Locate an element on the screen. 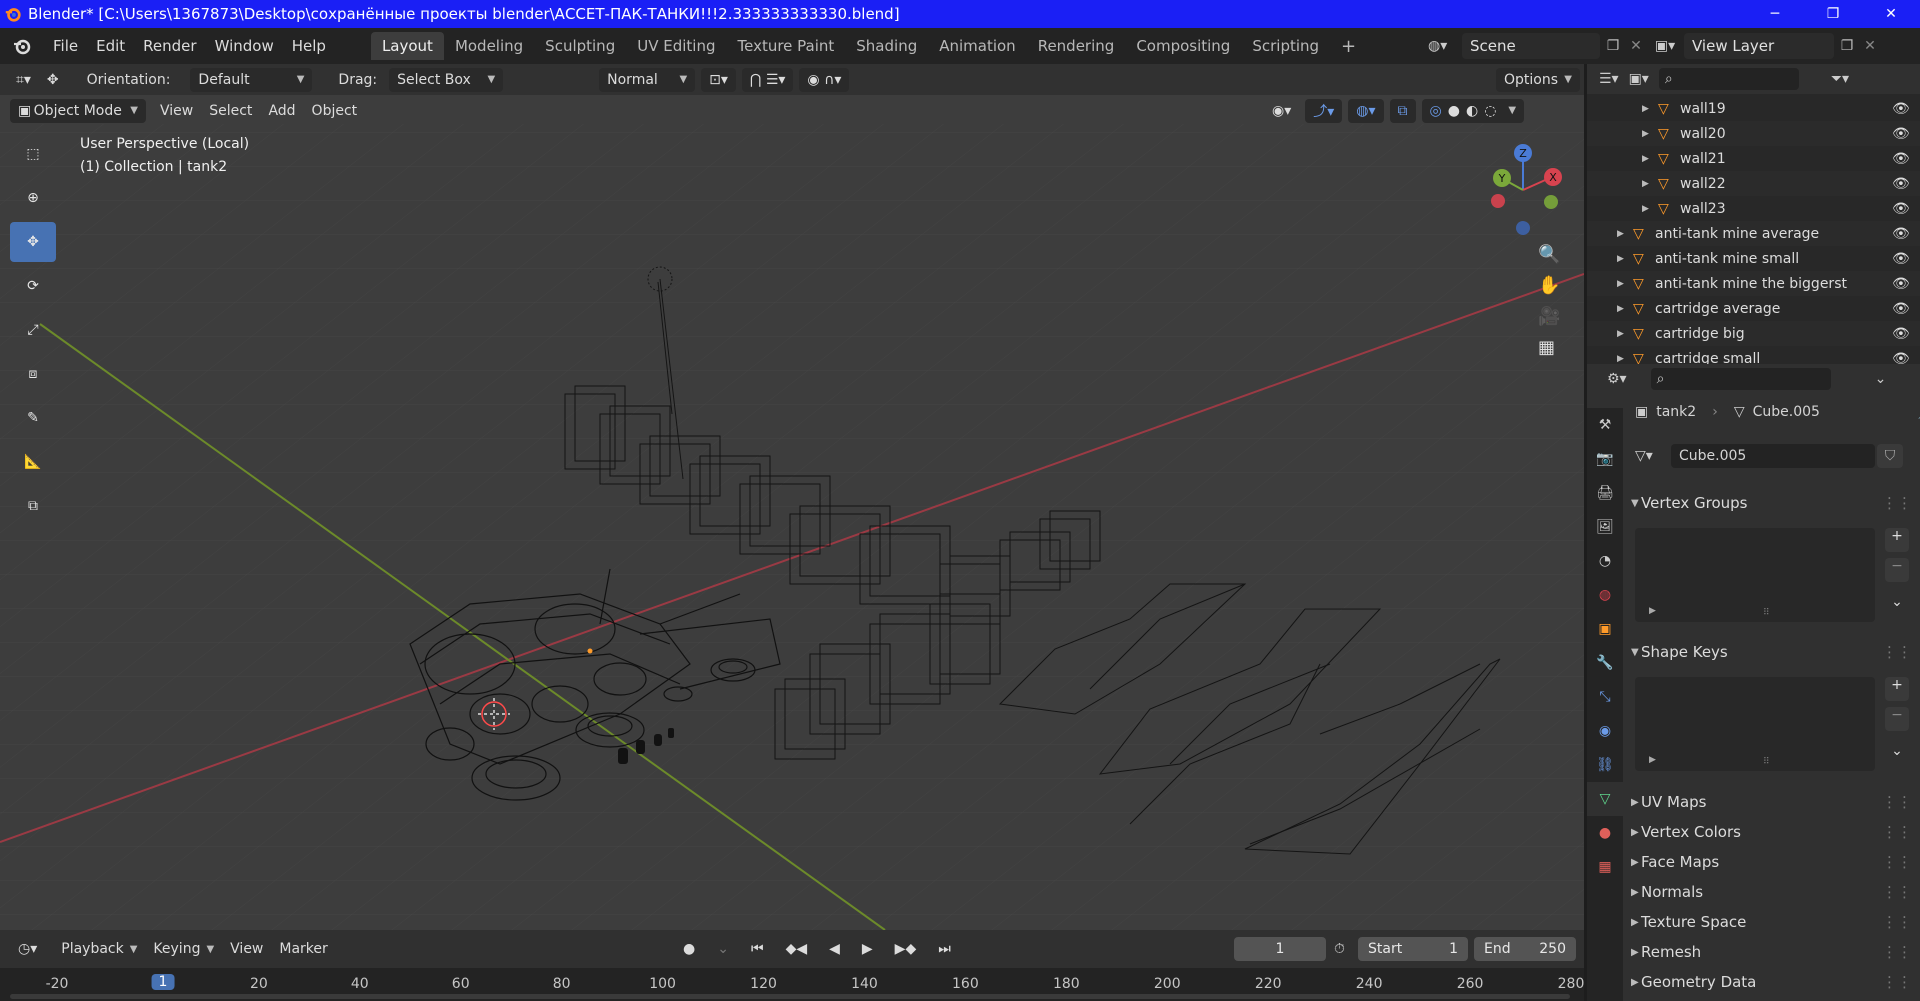 The width and height of the screenshot is (1920, 1001). chevron-down-icon: ▼ is located at coordinates (1512, 110).